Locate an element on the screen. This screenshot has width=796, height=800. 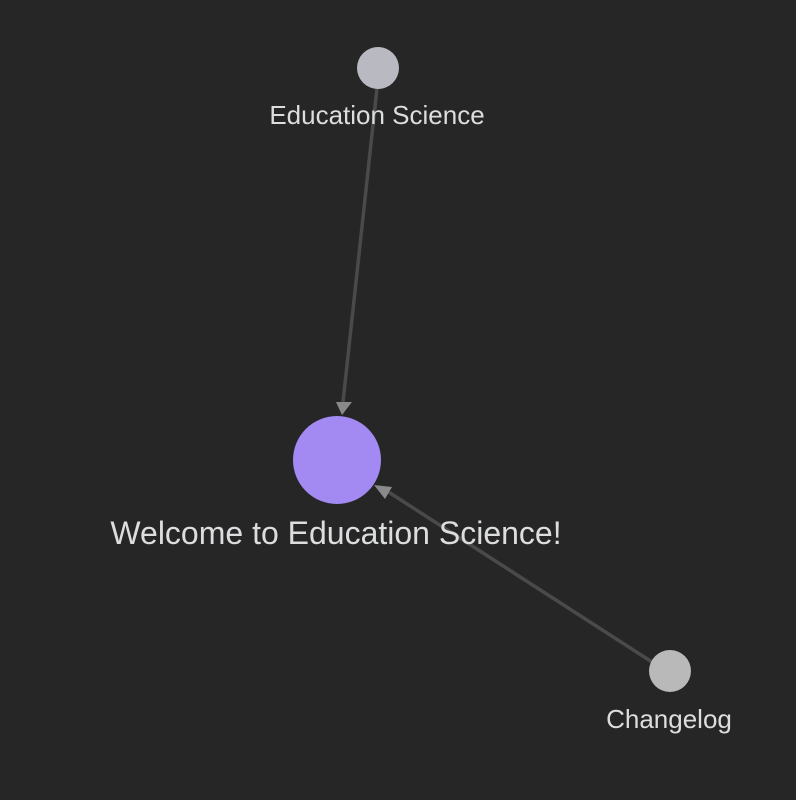
node-welcome is located at coordinates (337, 460).